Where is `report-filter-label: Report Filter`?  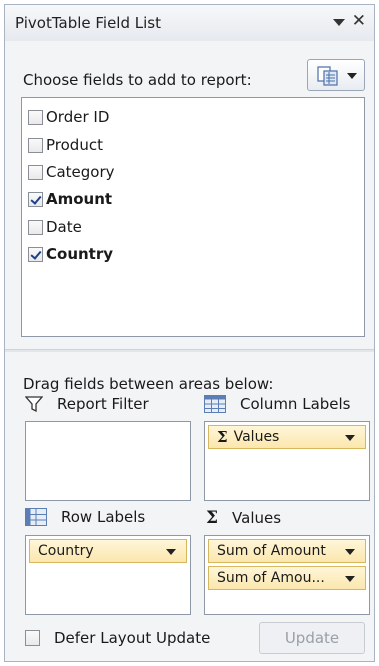 report-filter-label: Report Filter is located at coordinates (103, 404).